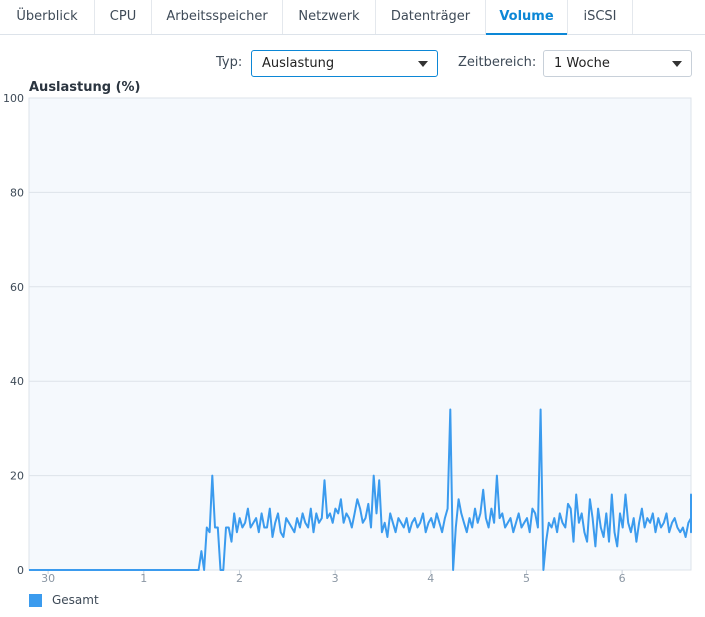  What do you see at coordinates (430, 578) in the screenshot?
I see `x-tick-label: 4` at bounding box center [430, 578].